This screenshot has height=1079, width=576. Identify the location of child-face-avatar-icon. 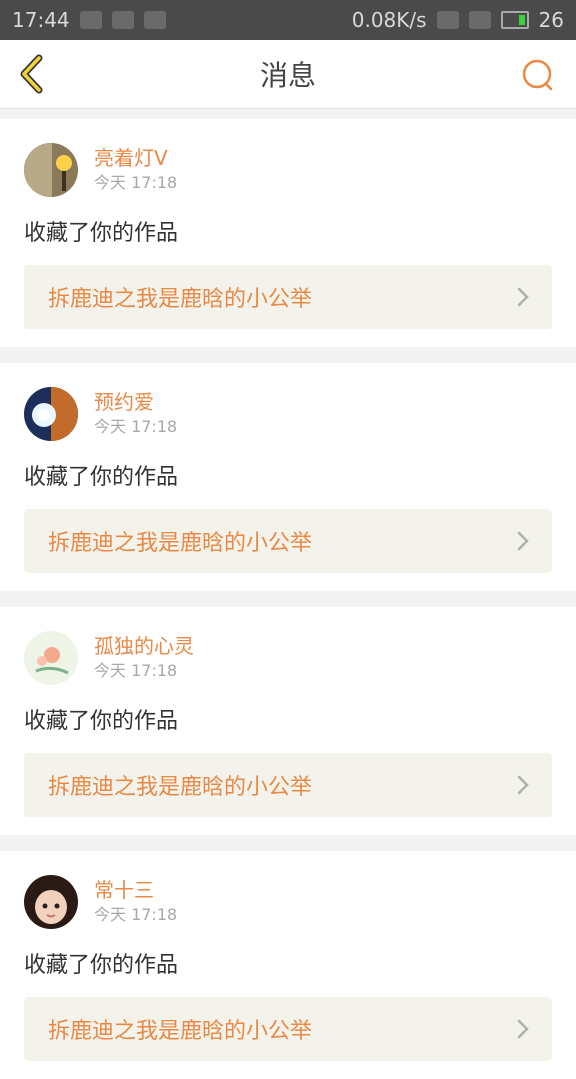
(51, 902).